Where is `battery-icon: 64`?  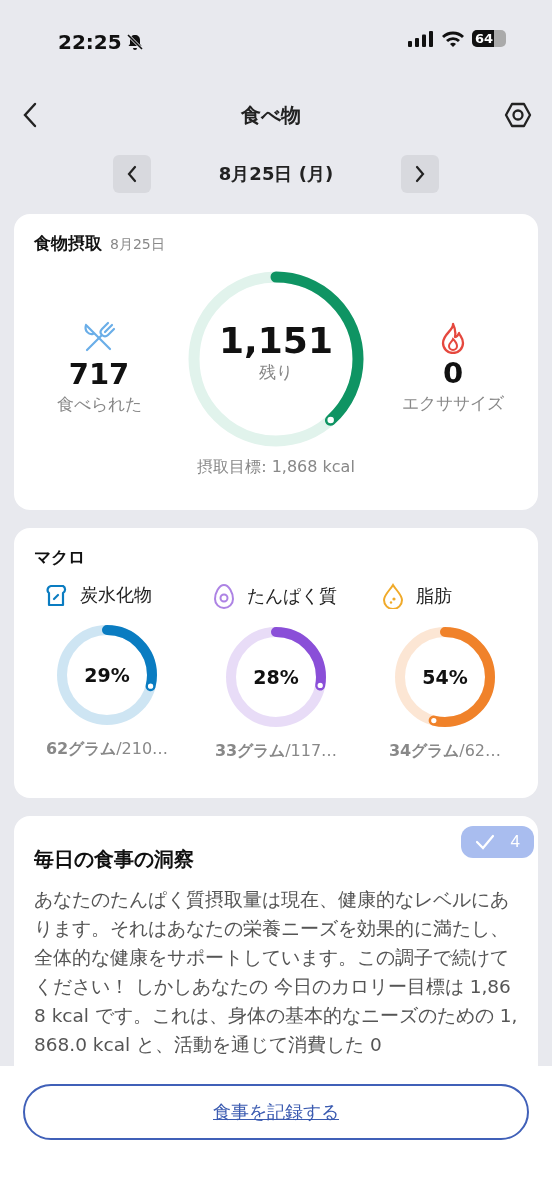
battery-icon: 64 is located at coordinates (489, 38).